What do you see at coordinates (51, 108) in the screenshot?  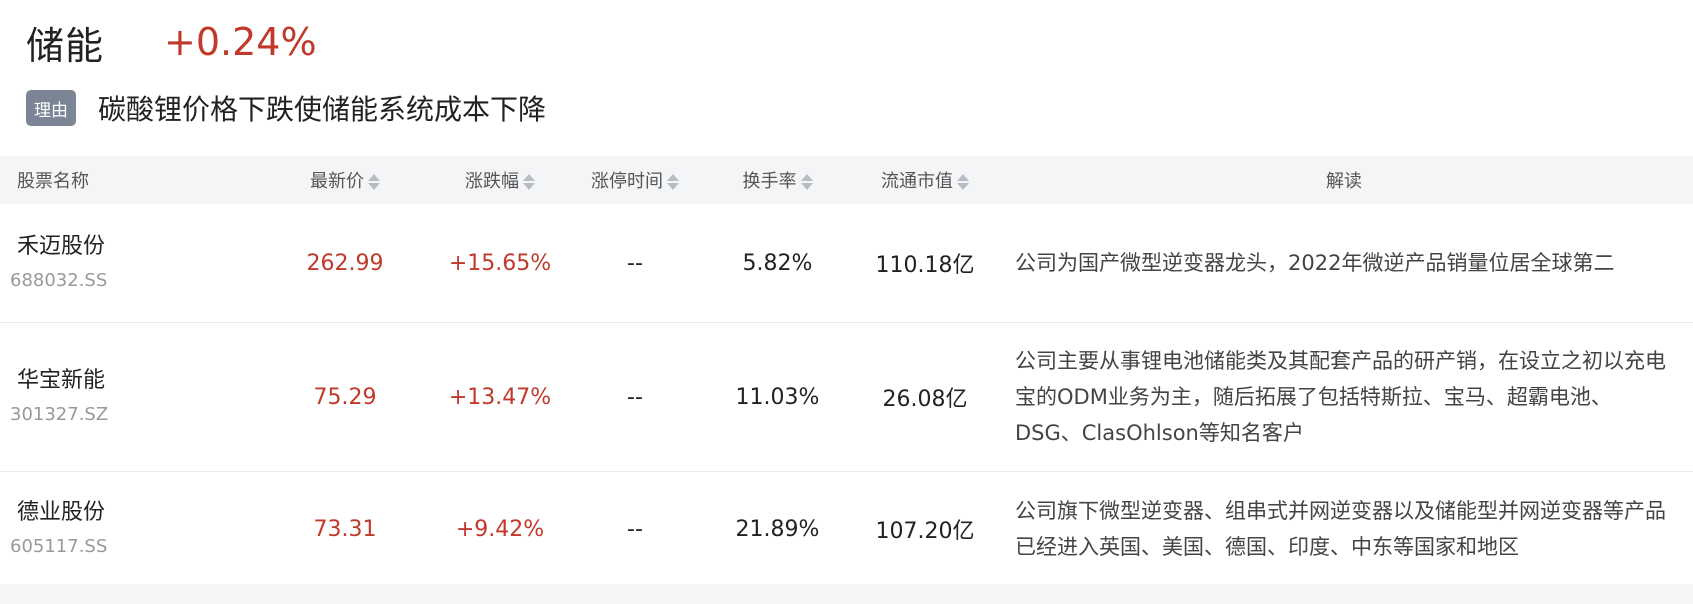 I see `reason-badge: 理由` at bounding box center [51, 108].